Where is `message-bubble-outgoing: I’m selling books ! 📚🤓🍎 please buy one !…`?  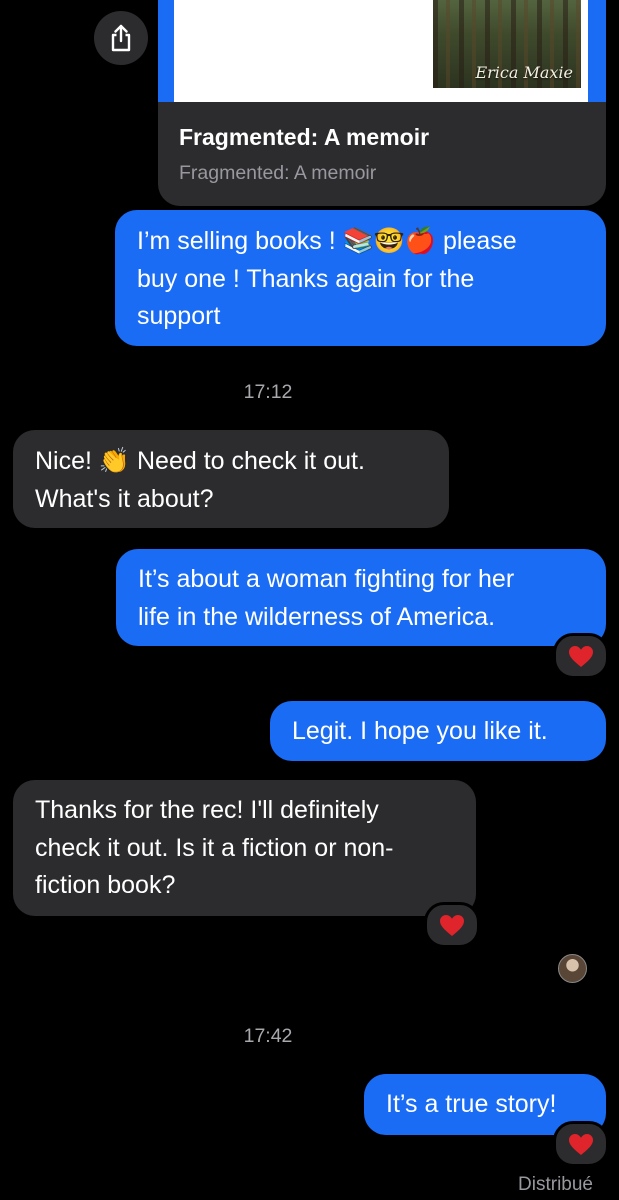 message-bubble-outgoing: I’m selling books ! 📚🤓🍎 please buy one !… is located at coordinates (360, 278).